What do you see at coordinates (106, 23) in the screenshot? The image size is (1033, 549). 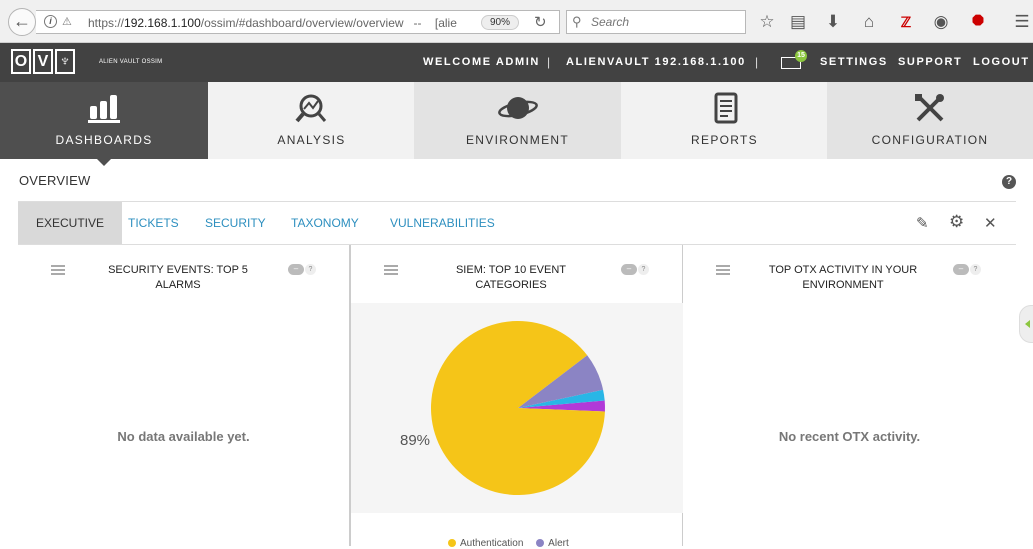 I see `url-prefix: https://` at bounding box center [106, 23].